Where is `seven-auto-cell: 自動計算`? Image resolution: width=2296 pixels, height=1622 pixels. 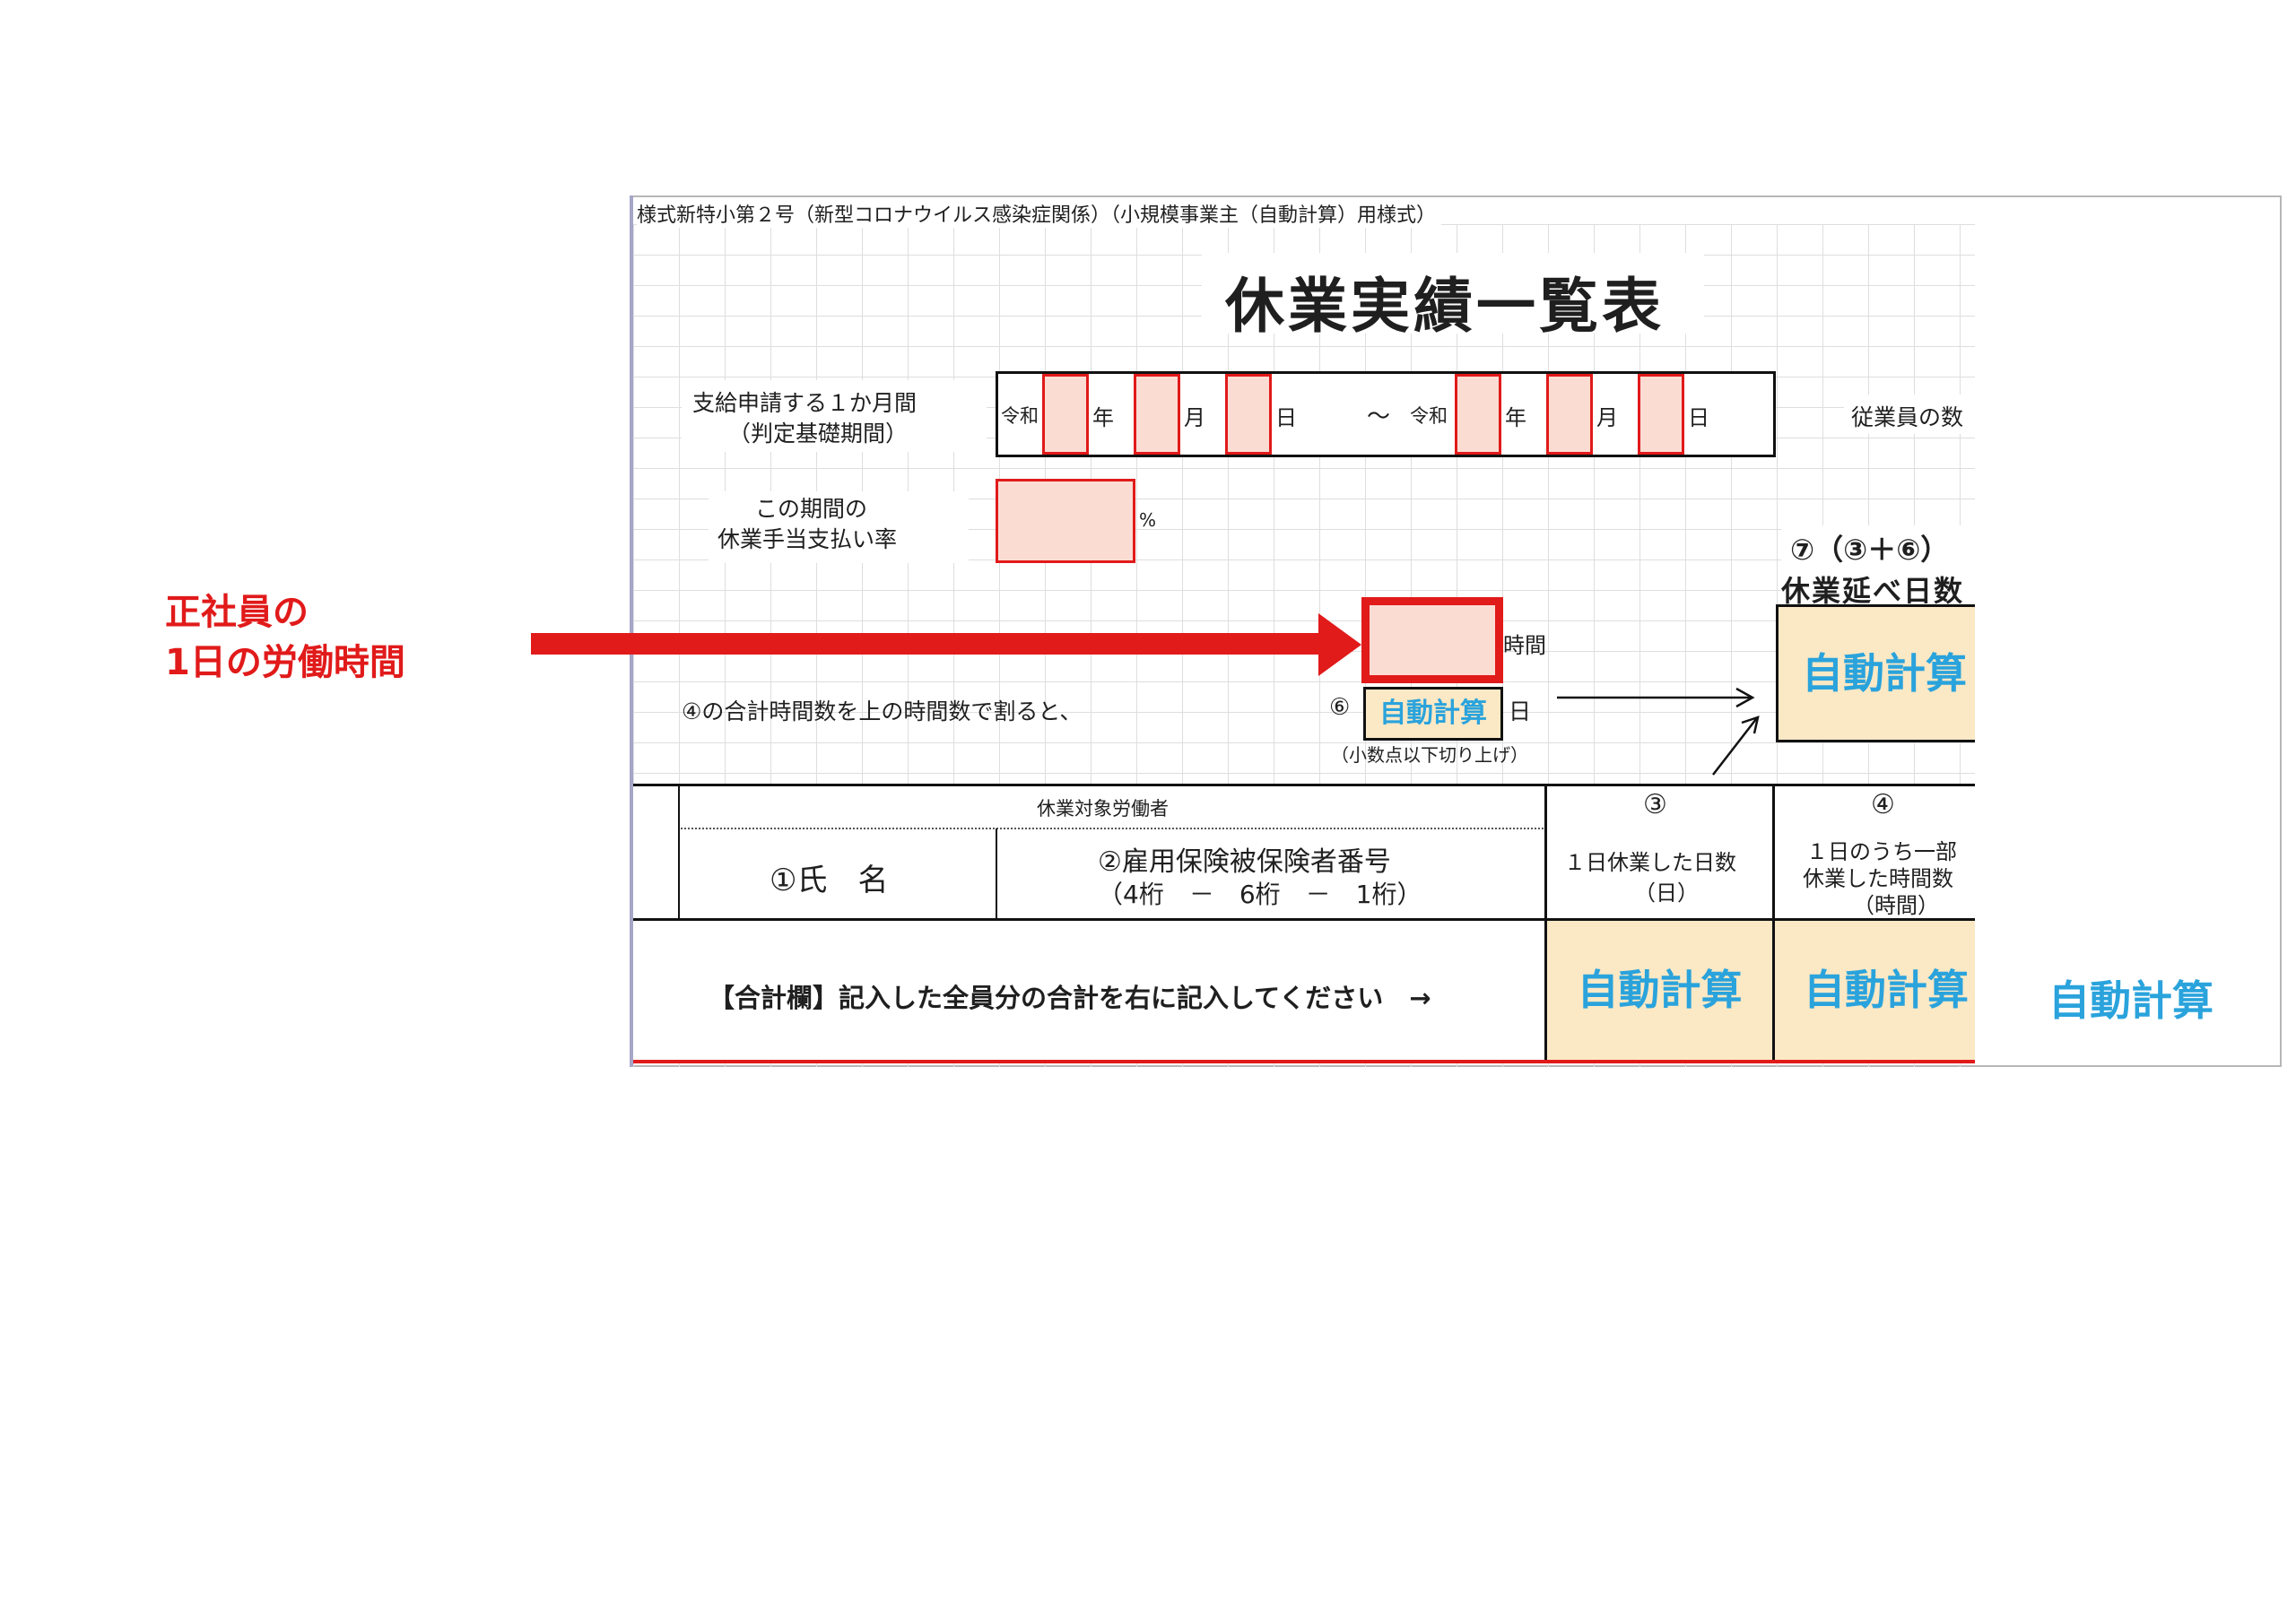
seven-auto-cell: 自動計算 is located at coordinates (1880, 673).